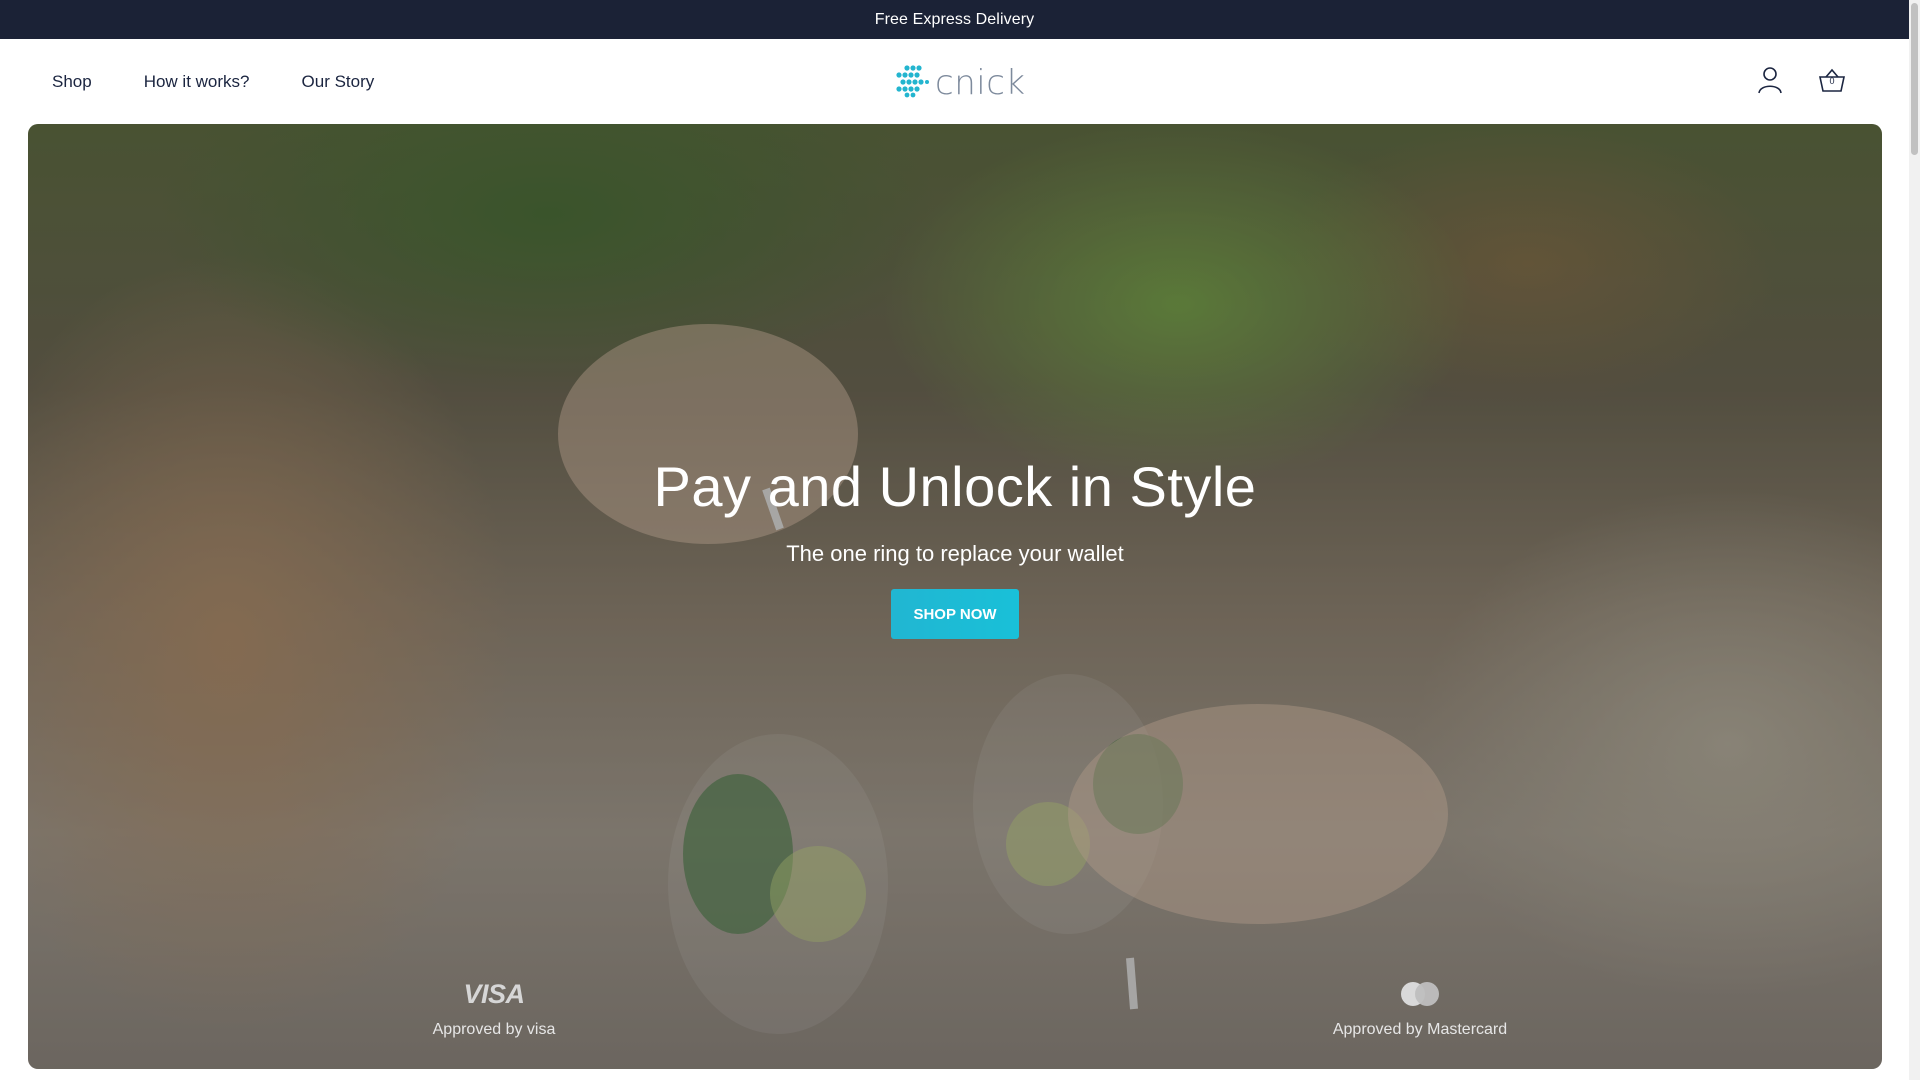 This screenshot has width=1920, height=1080. Describe the element at coordinates (1770, 80) in the screenshot. I see `user-icon` at that location.